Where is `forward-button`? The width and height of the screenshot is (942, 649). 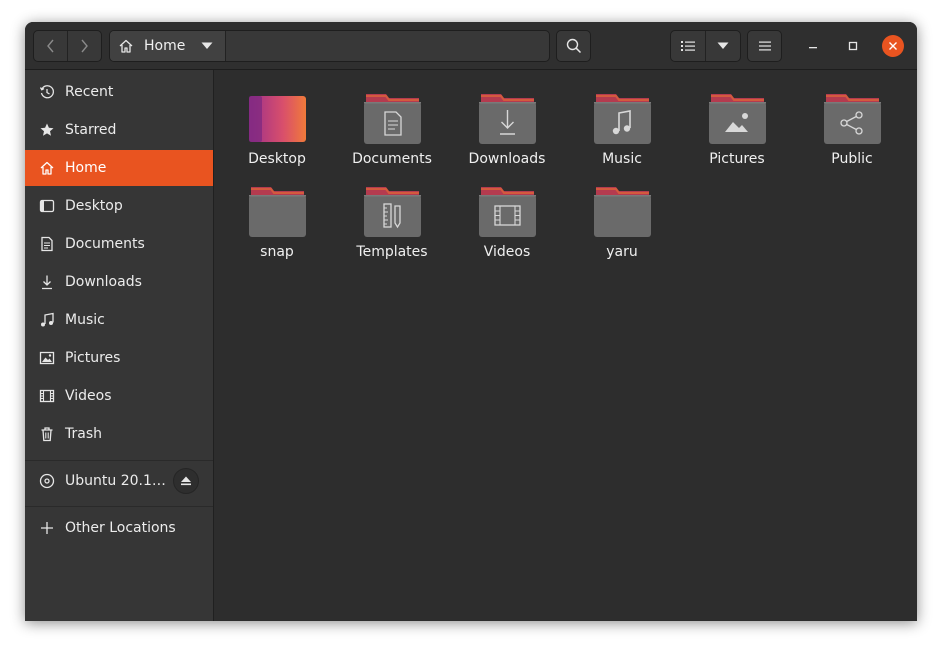 forward-button is located at coordinates (84, 46).